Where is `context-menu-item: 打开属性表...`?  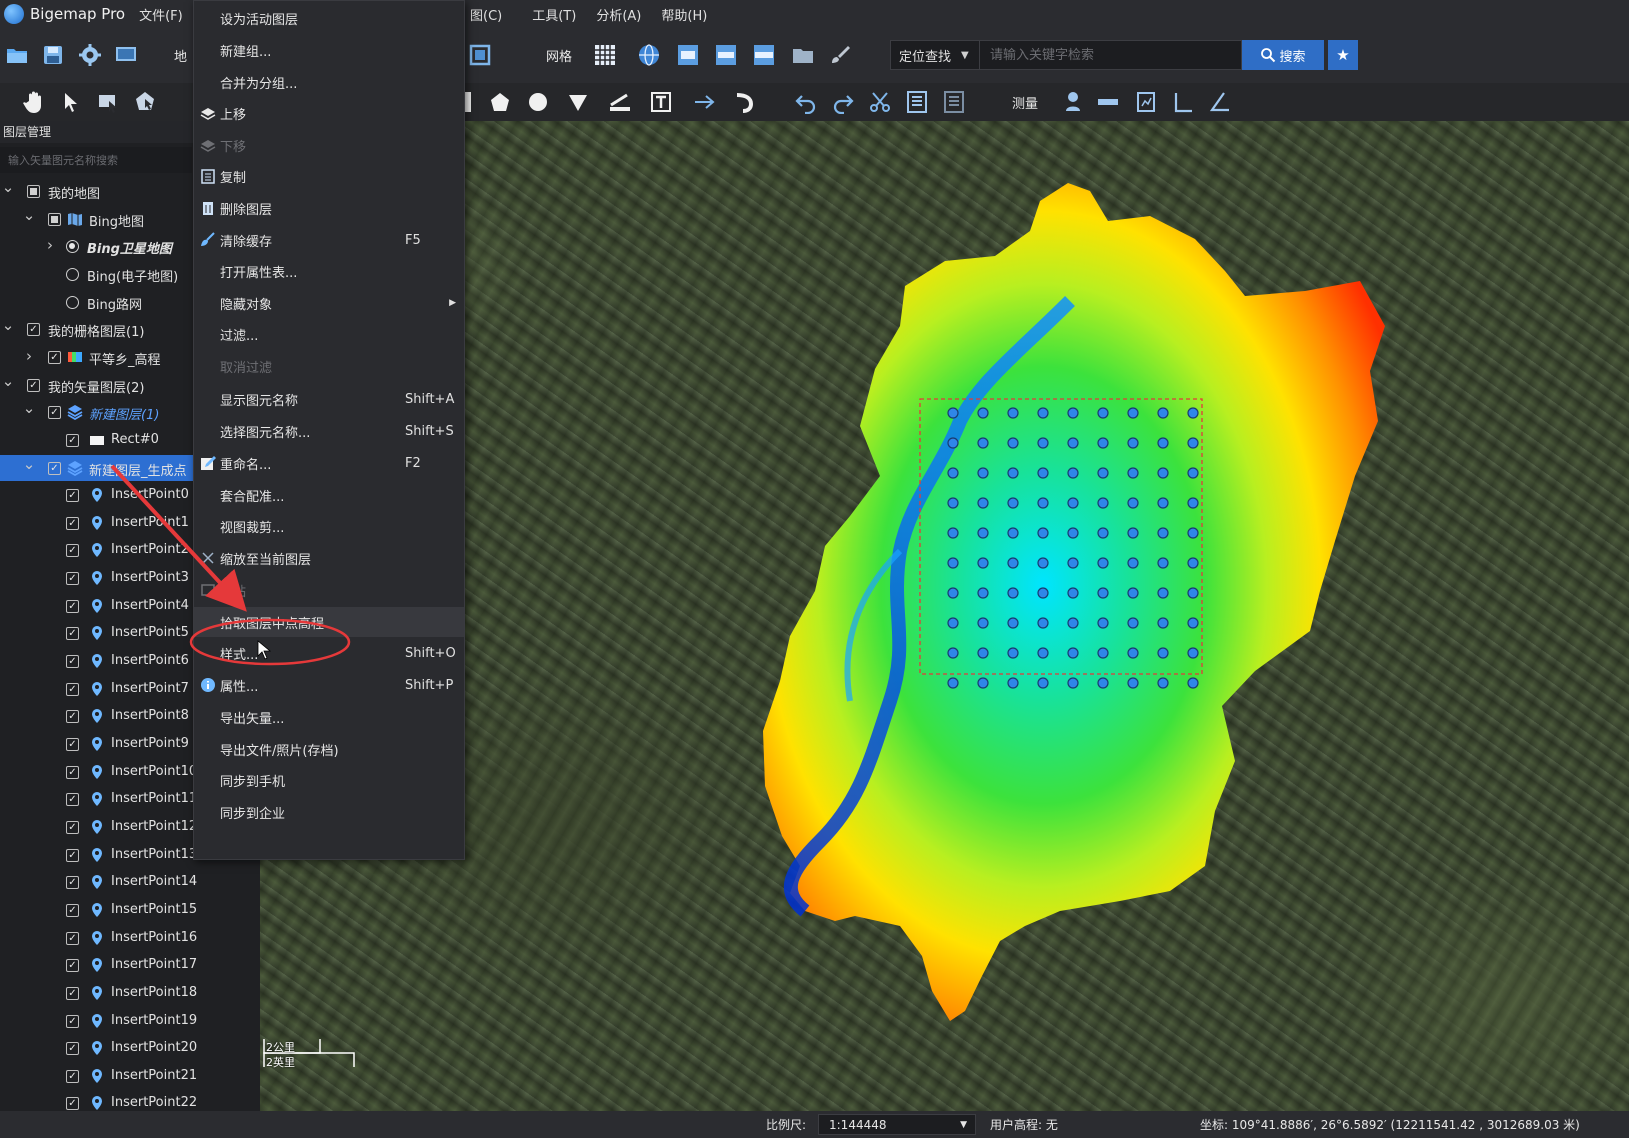
context-menu-item: 打开属性表... is located at coordinates (329, 271).